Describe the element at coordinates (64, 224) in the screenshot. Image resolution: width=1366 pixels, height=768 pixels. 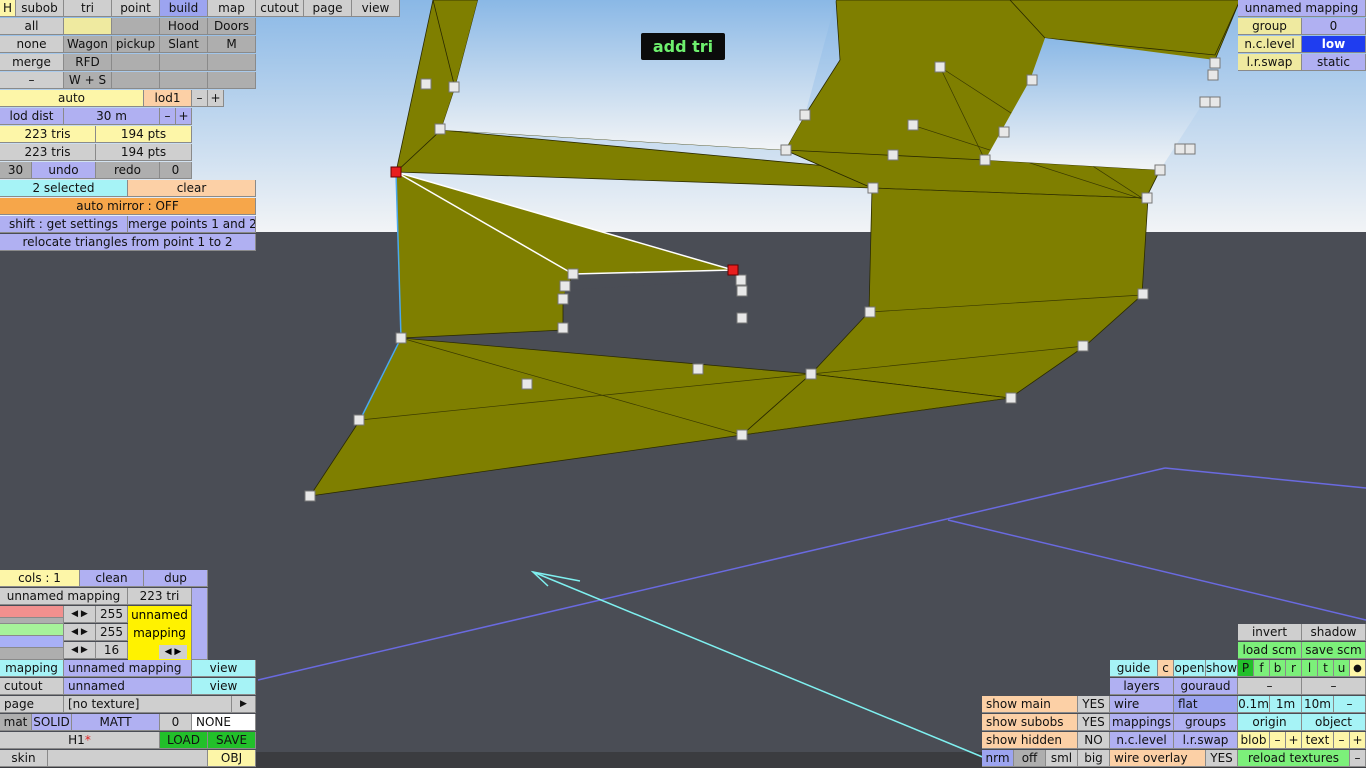
I see `shift-get-settings: shift : get settings` at that location.